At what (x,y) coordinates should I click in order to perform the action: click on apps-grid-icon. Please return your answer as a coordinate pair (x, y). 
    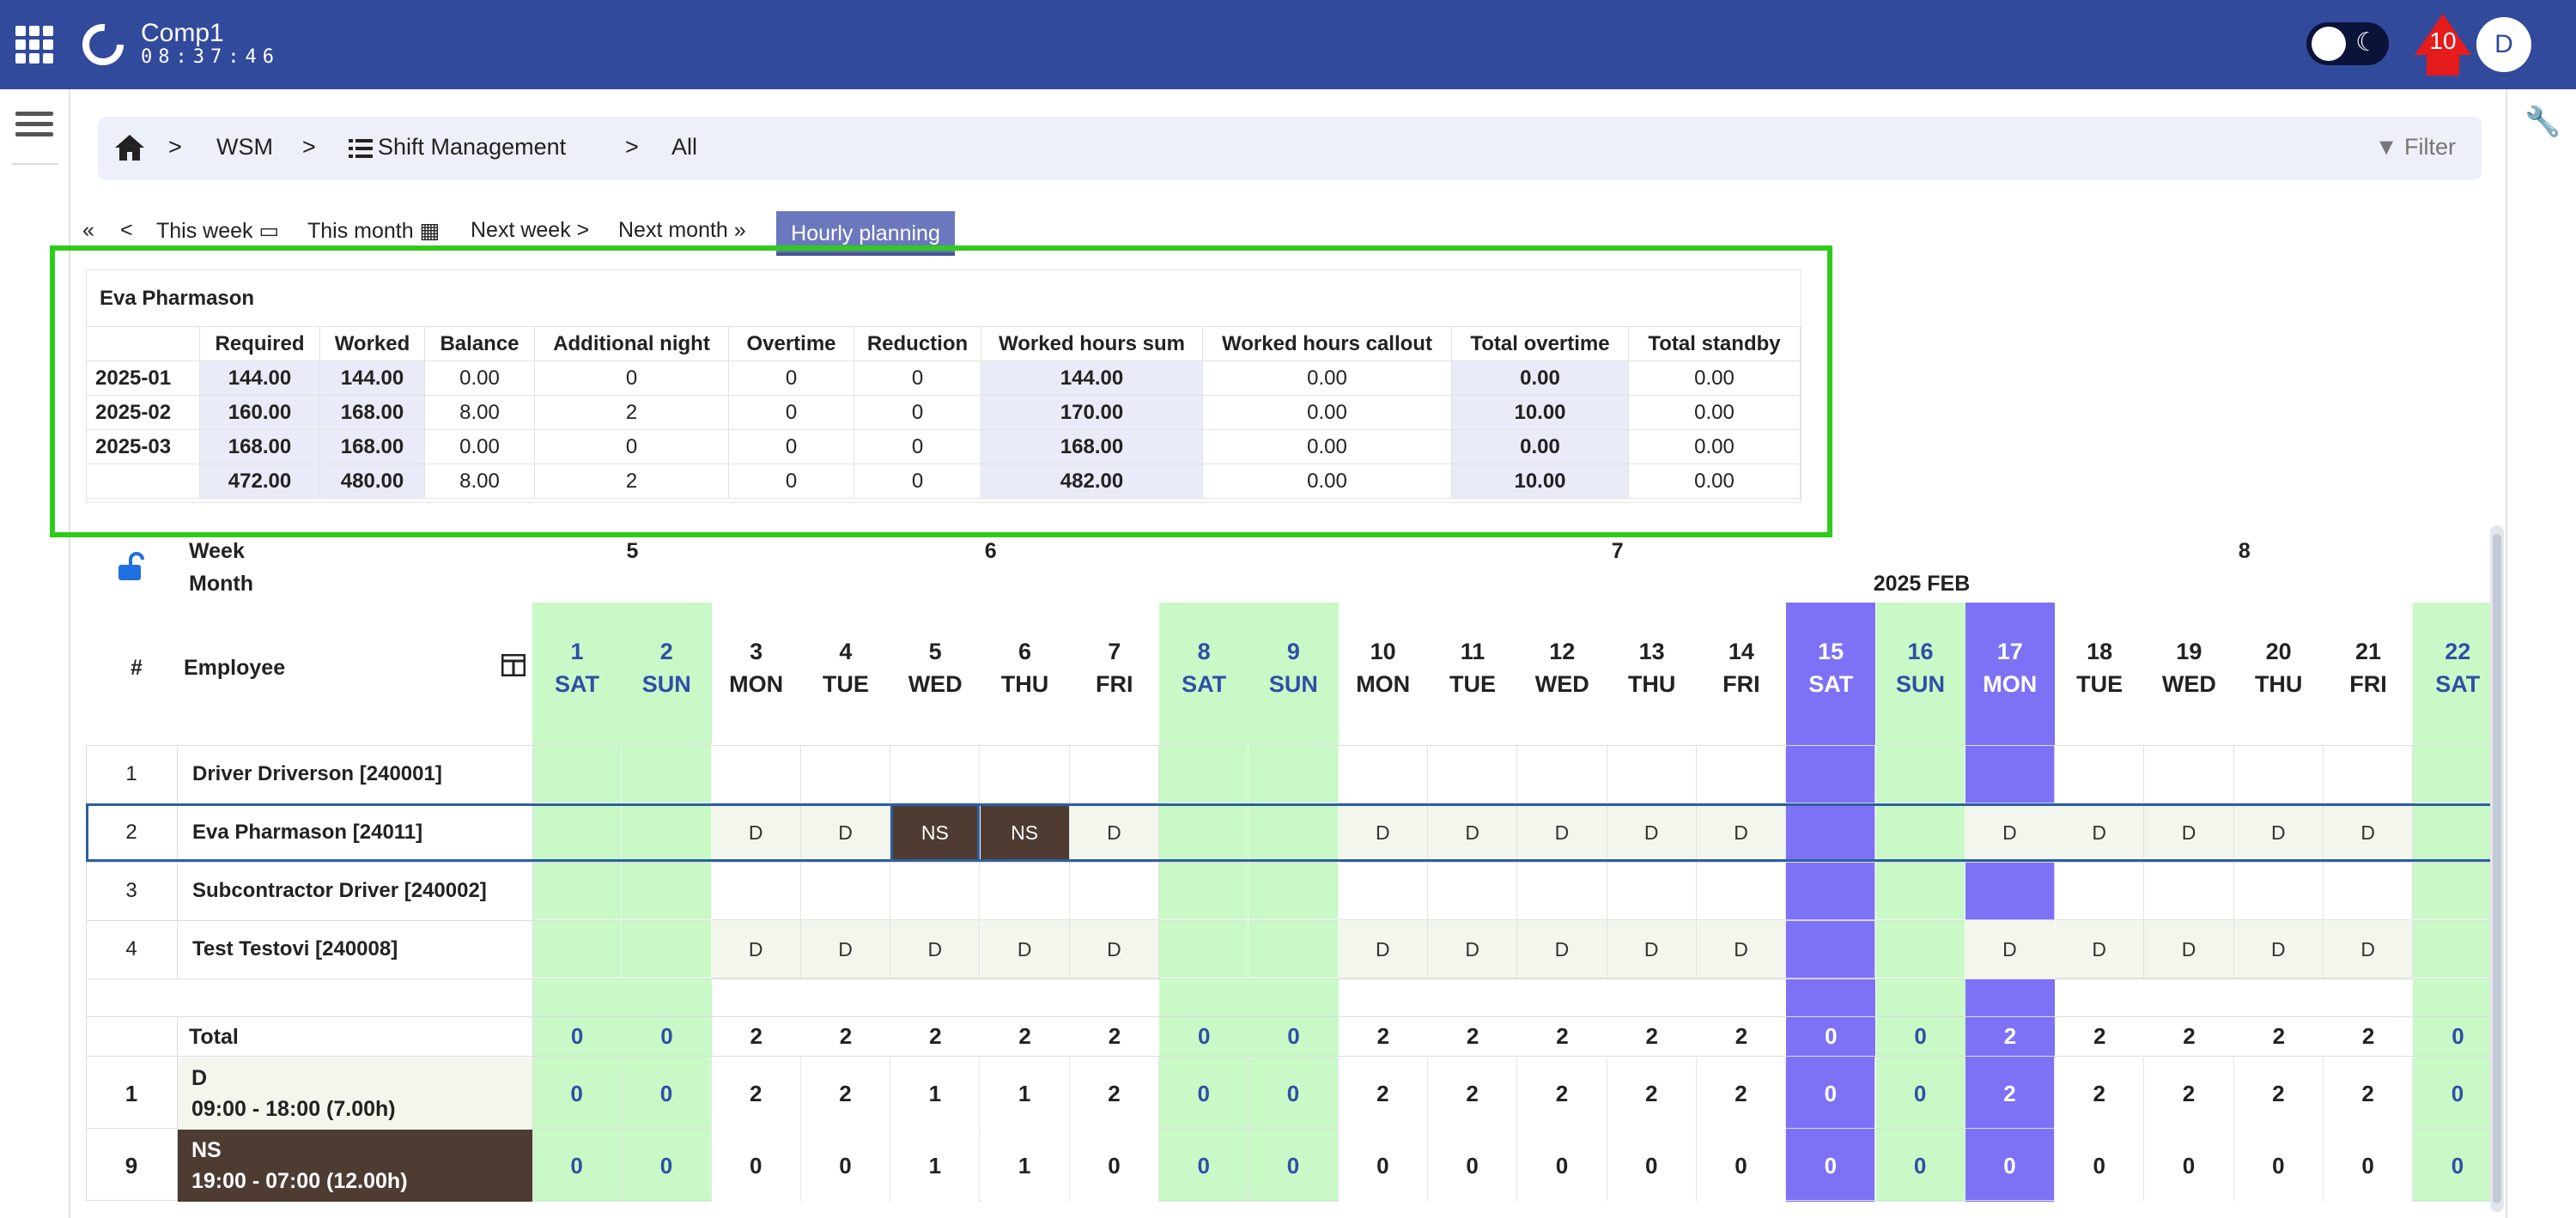
    Looking at the image, I should click on (34, 45).